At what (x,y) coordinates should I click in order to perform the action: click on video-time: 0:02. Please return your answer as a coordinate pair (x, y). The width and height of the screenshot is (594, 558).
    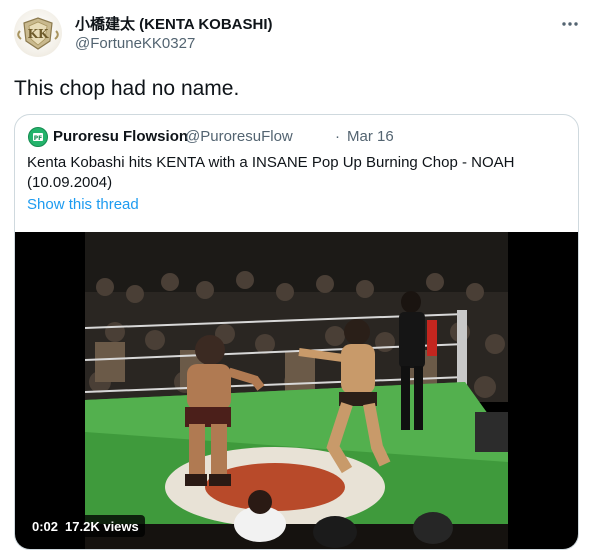
    Looking at the image, I should click on (45, 526).